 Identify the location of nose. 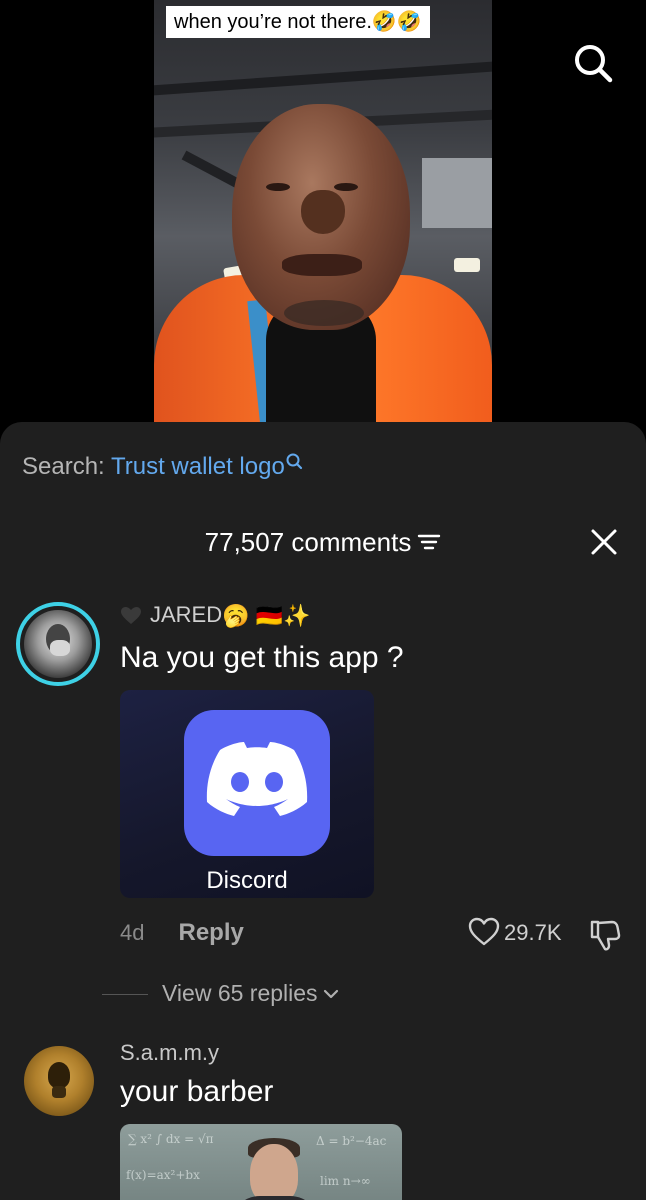
(323, 212).